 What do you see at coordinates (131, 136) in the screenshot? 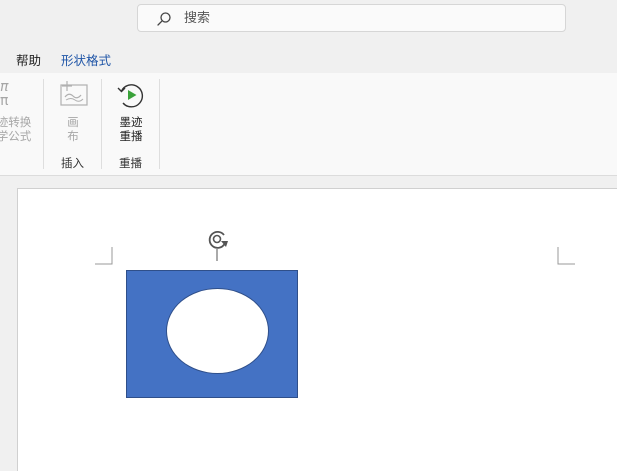
I see `ink-replay-label-2: 重播` at bounding box center [131, 136].